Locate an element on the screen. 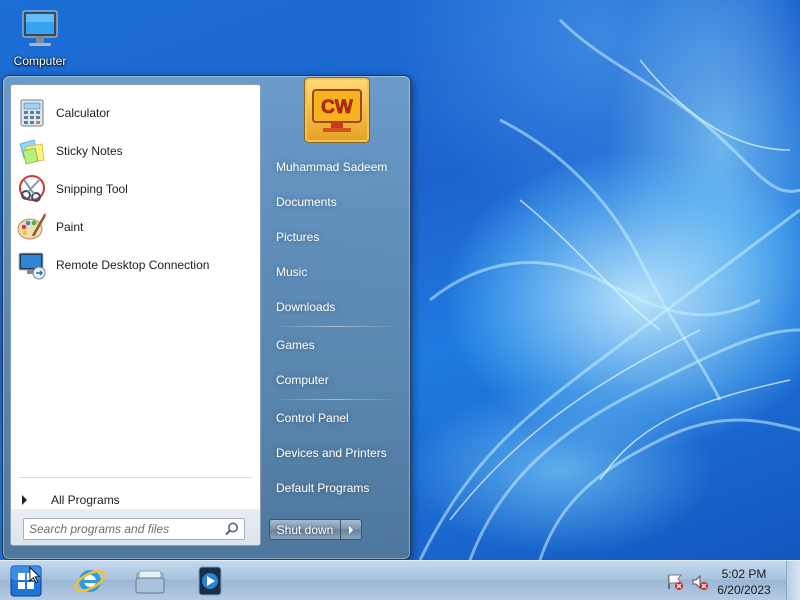  start-button is located at coordinates (26, 581).